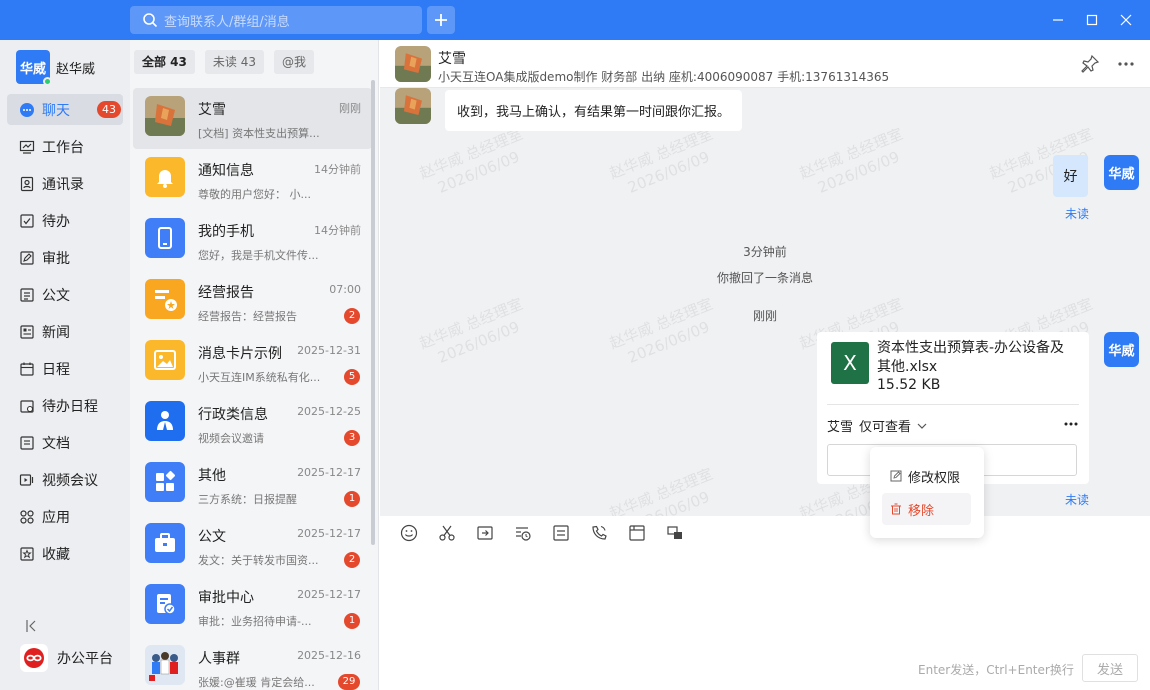  I want to click on more-options-icon, so click(1071, 424).